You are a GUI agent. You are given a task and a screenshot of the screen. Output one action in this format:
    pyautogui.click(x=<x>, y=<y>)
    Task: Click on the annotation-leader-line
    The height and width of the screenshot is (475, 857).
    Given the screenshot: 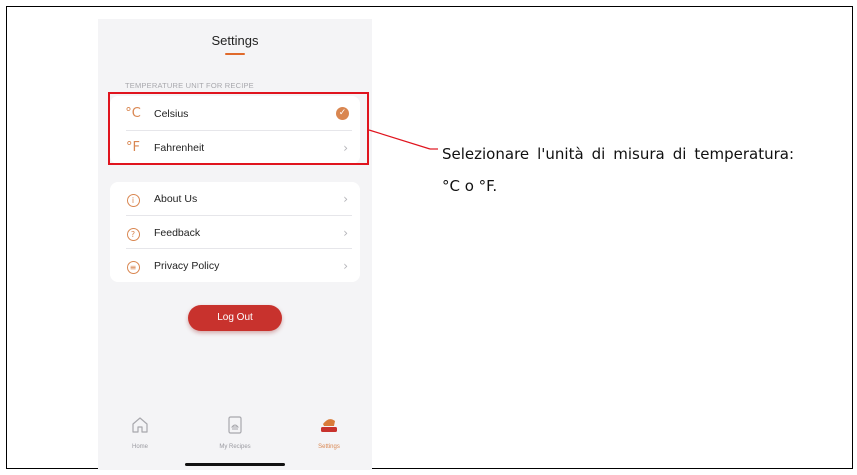 What is the action you would take?
    pyautogui.click(x=403, y=139)
    